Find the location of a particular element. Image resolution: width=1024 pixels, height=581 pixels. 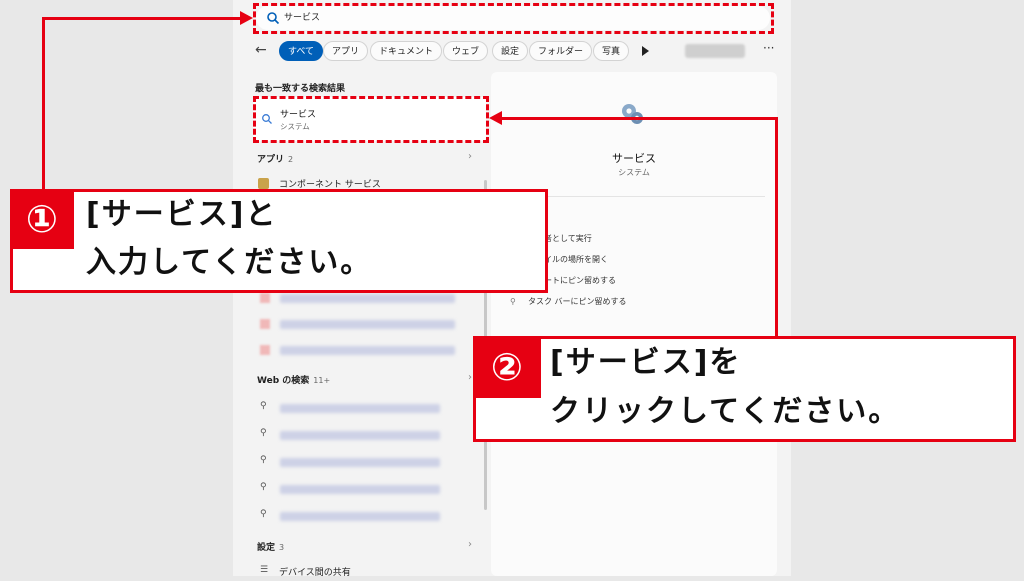

action-pin-taskbar-label: タスク バーにピン留めする is located at coordinates (577, 301).